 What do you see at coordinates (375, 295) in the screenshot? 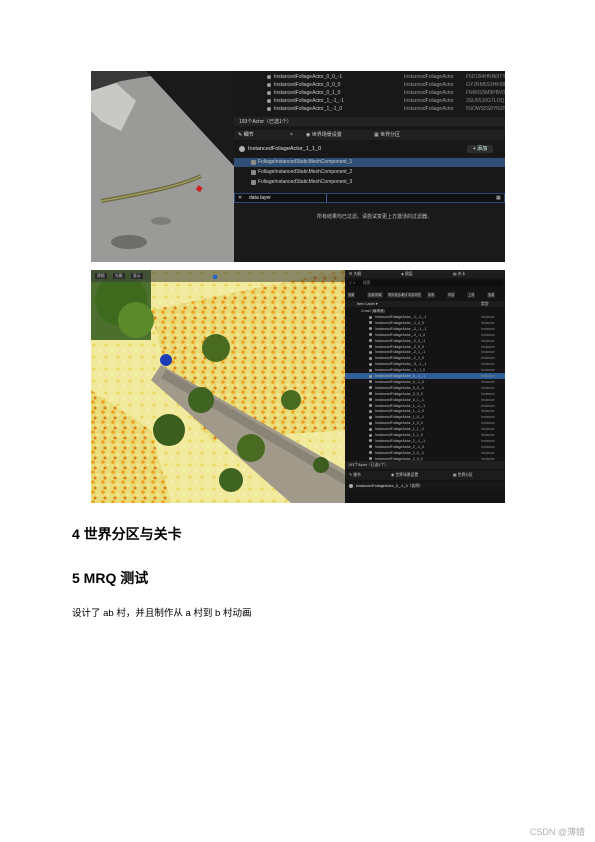
I see `filter-chip: 加载/卸载` at bounding box center [375, 295].